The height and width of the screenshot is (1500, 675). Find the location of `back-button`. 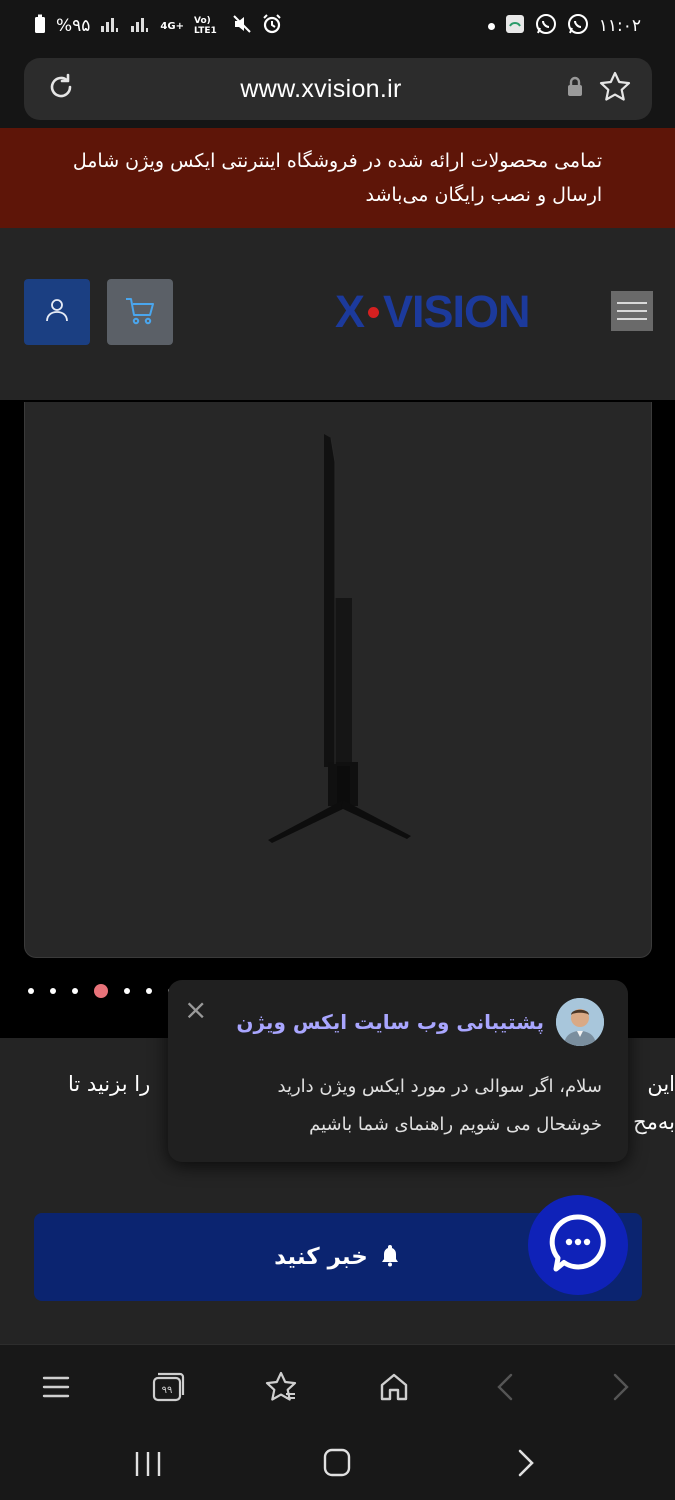

back-button is located at coordinates (506, 1387).